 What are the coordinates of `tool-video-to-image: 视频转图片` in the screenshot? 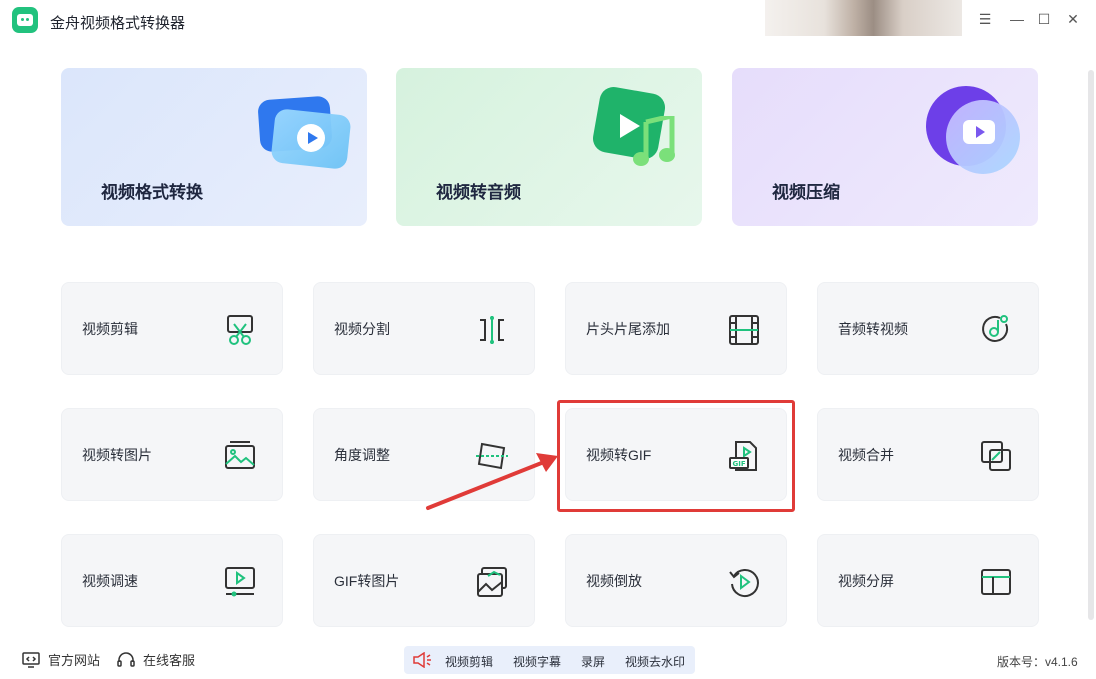 It's located at (172, 454).